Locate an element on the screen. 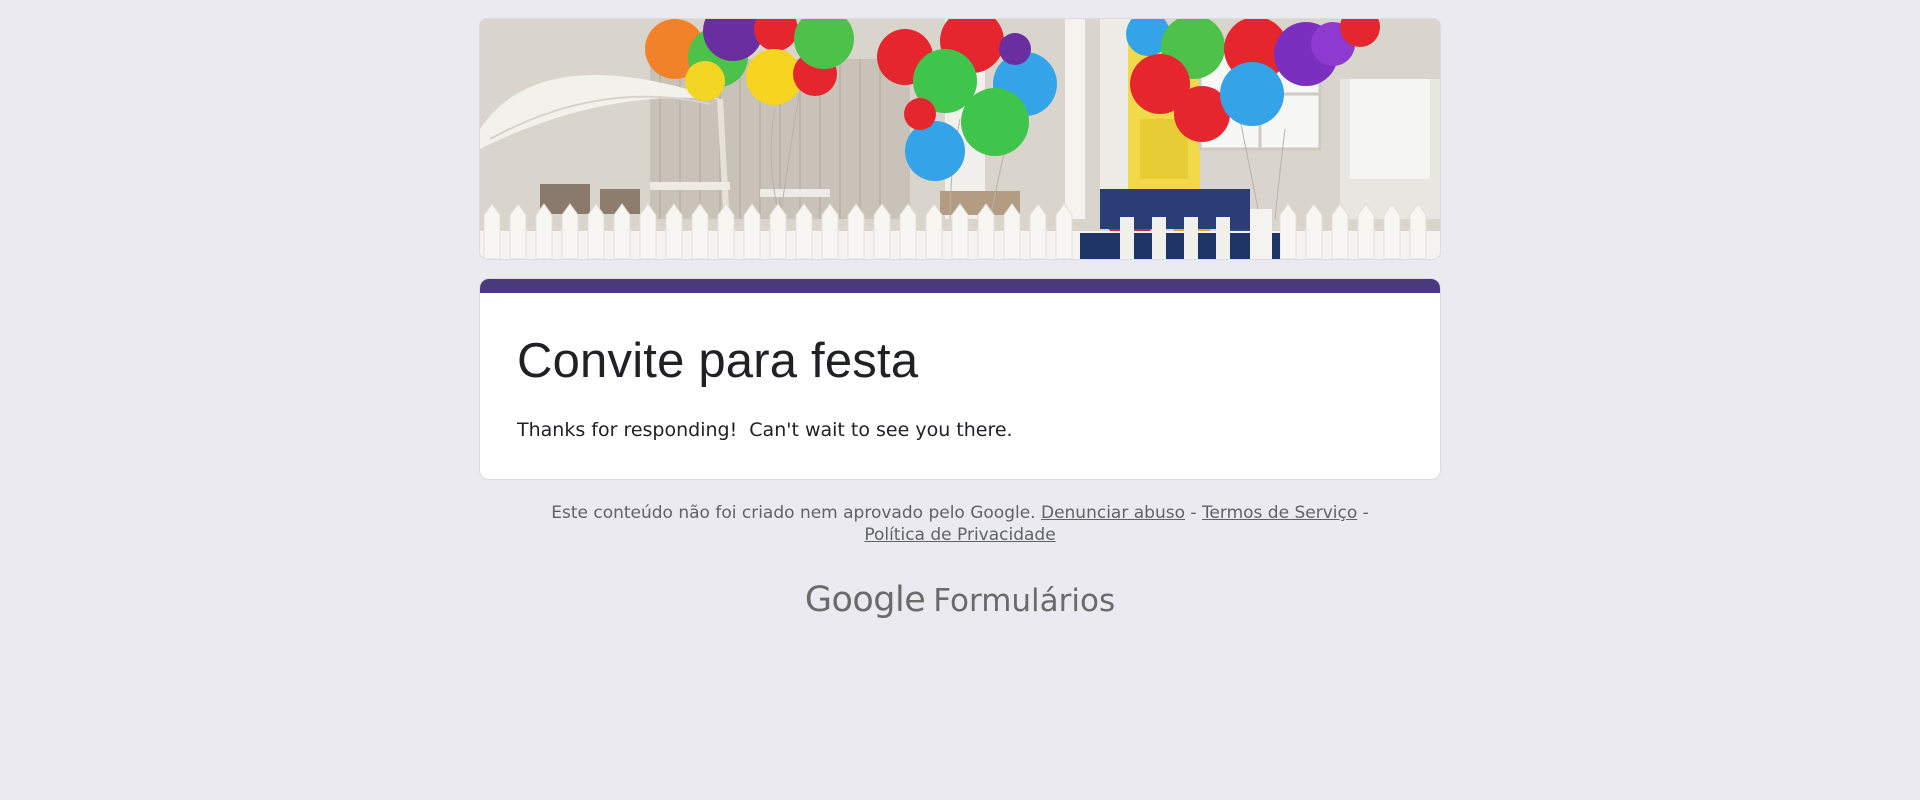  privacy-policy-link: Política de Privacidade is located at coordinates (959, 535).